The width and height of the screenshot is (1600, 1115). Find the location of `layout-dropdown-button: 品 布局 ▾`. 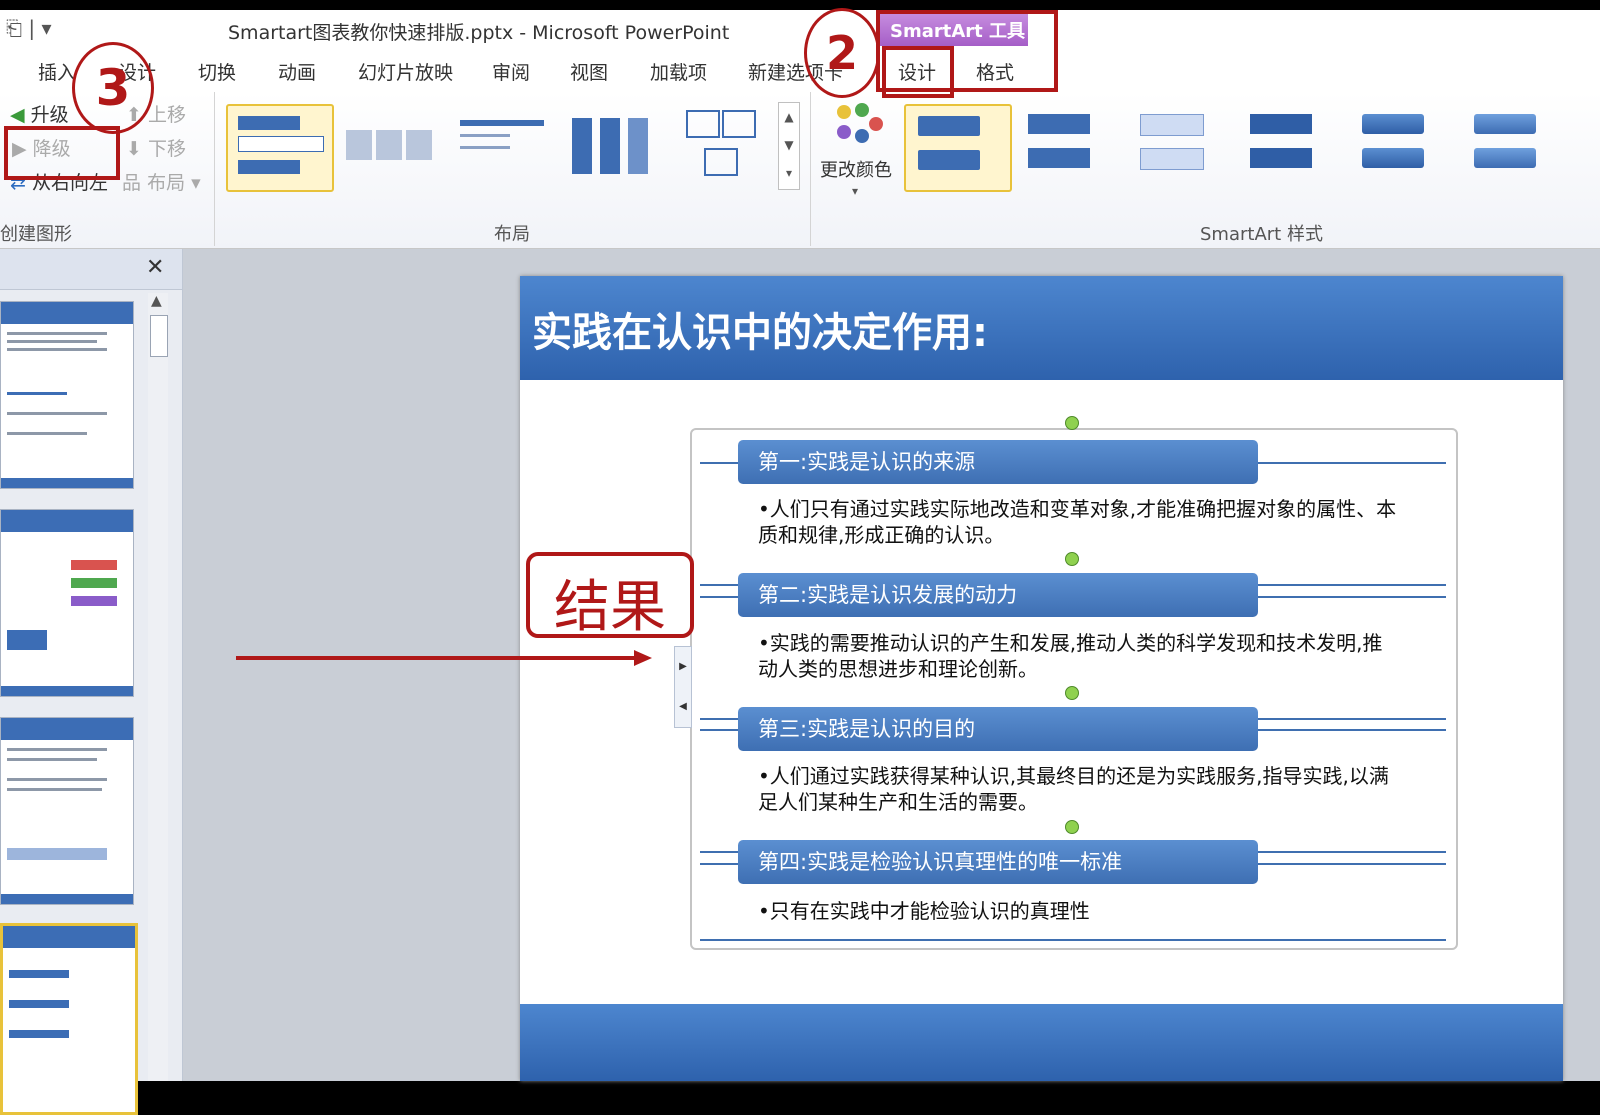

layout-dropdown-button: 品 布局 ▾ is located at coordinates (161, 181).